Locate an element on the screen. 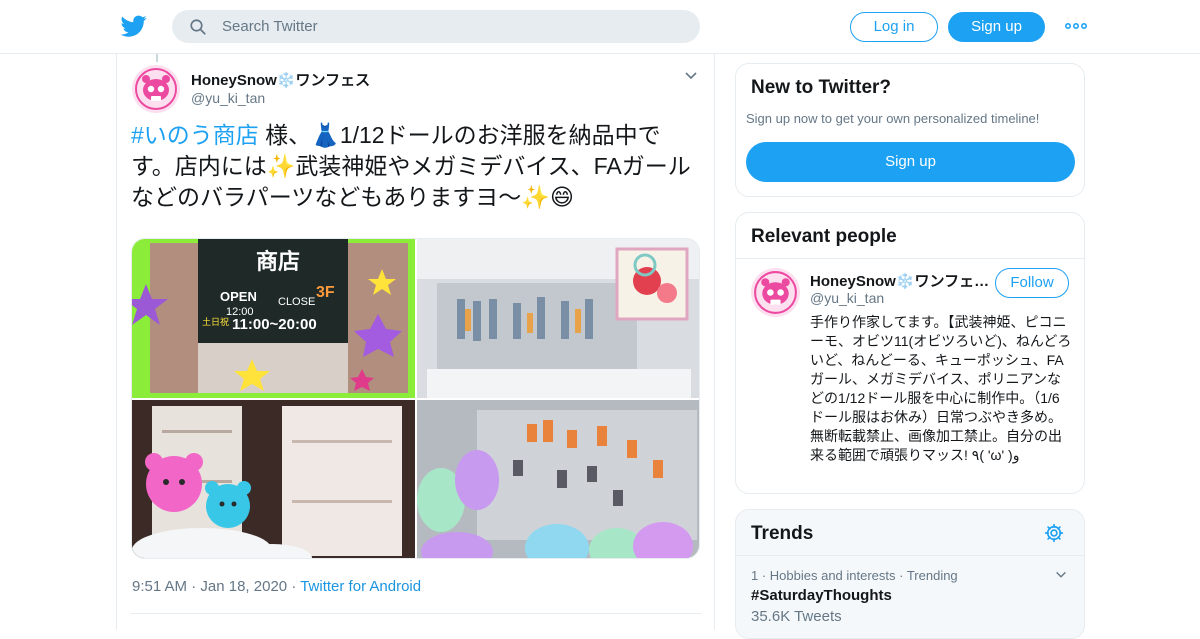  search-icon is located at coordinates (198, 27).